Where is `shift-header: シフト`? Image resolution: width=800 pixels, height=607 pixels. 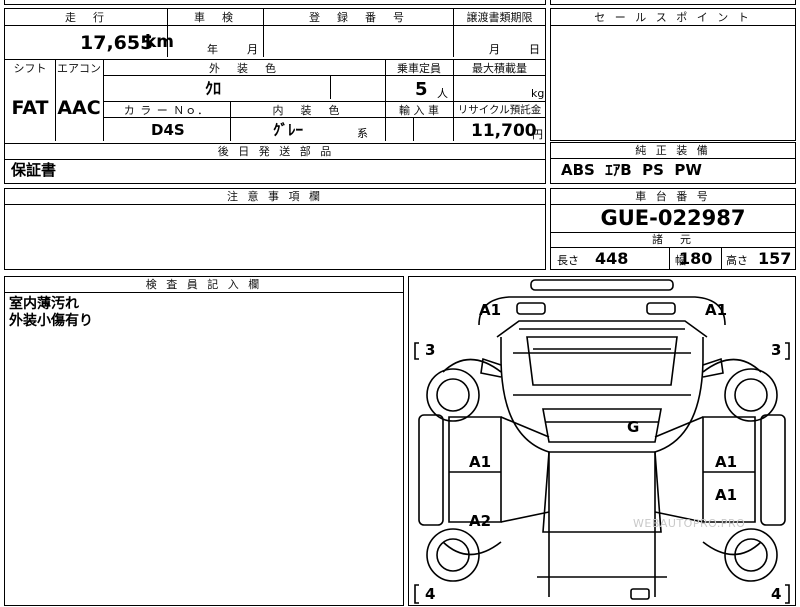 shift-header: シフト is located at coordinates (30, 68).